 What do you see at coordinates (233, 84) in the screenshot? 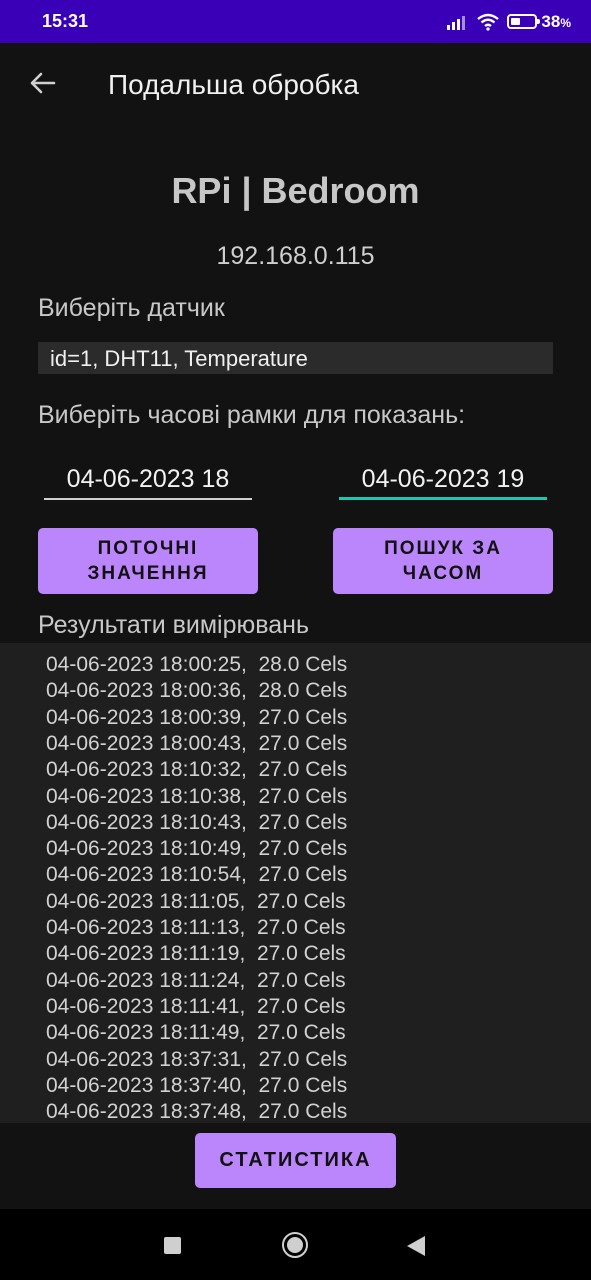
I see `page-title: Подальша обробка` at bounding box center [233, 84].